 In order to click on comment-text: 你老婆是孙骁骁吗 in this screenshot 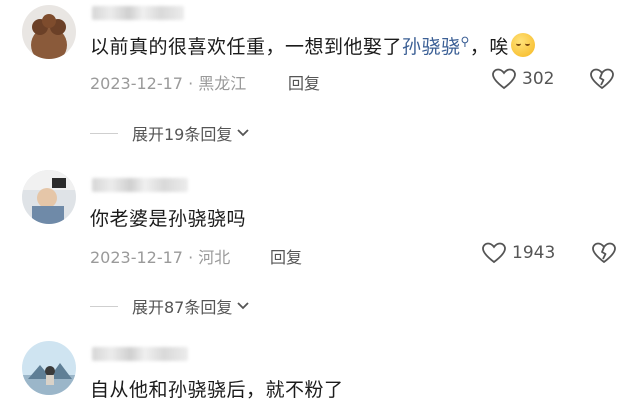, I will do `click(168, 219)`.